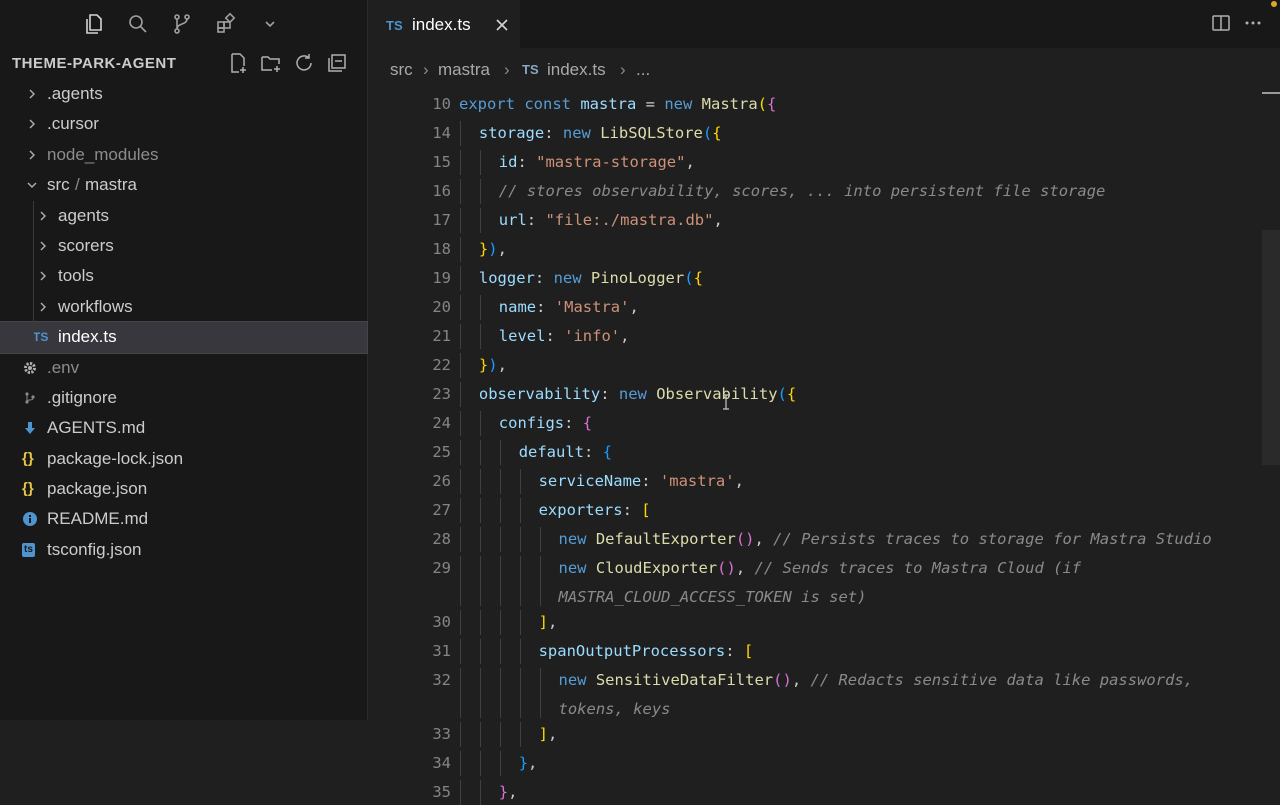 The image size is (1280, 805). I want to click on code-token: default, so click(551, 452).